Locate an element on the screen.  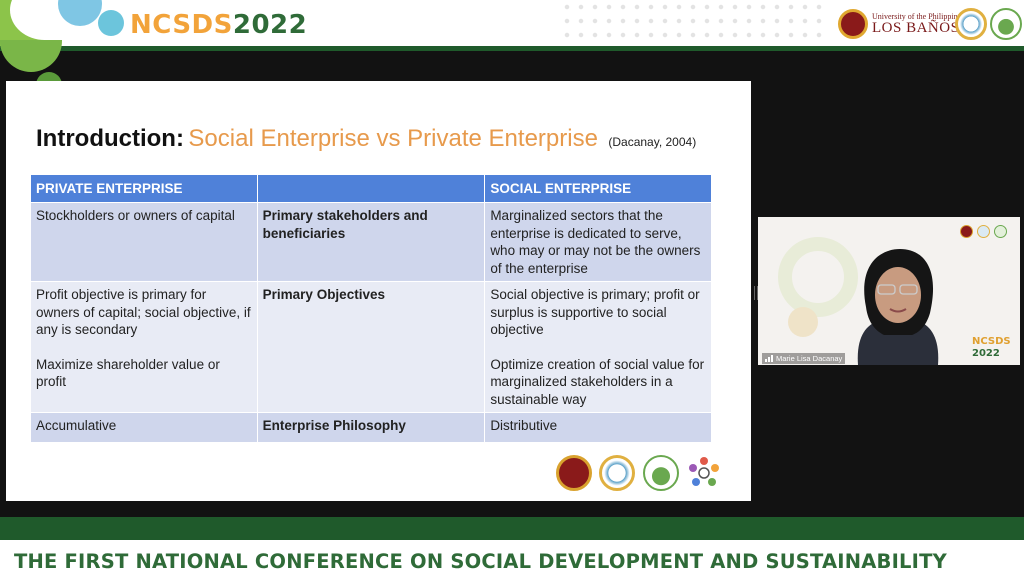
decor-dot-pattern is located at coordinates (695, 24).